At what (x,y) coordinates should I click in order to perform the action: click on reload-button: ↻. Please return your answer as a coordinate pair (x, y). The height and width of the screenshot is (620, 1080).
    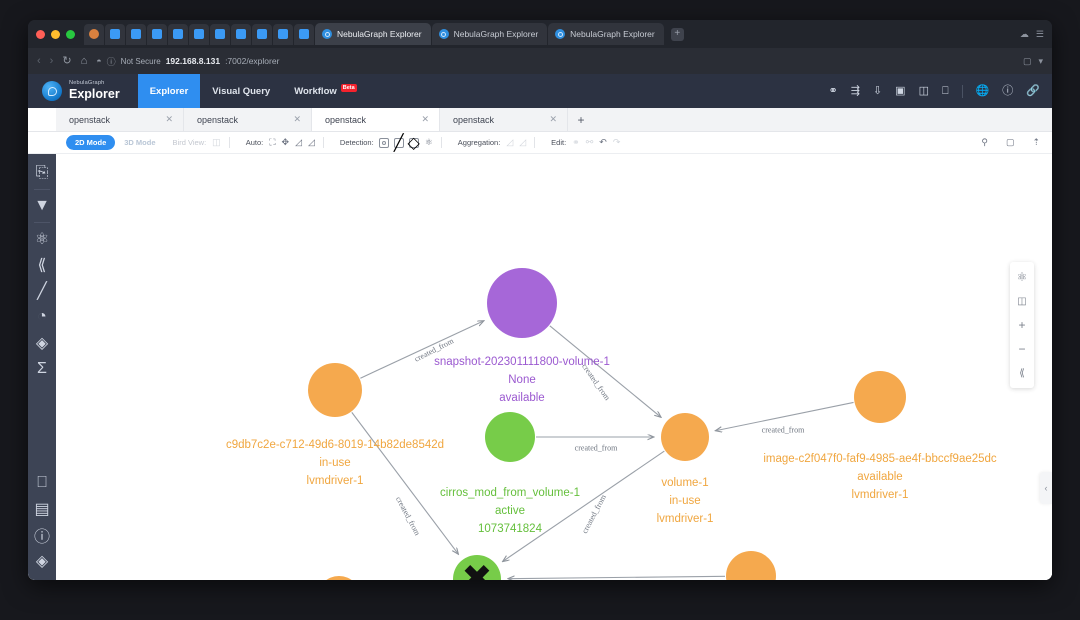
    Looking at the image, I should click on (66, 61).